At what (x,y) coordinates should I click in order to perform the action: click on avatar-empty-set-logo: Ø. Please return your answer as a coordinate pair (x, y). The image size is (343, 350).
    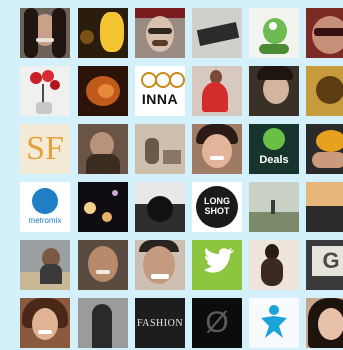
    Looking at the image, I should click on (217, 323).